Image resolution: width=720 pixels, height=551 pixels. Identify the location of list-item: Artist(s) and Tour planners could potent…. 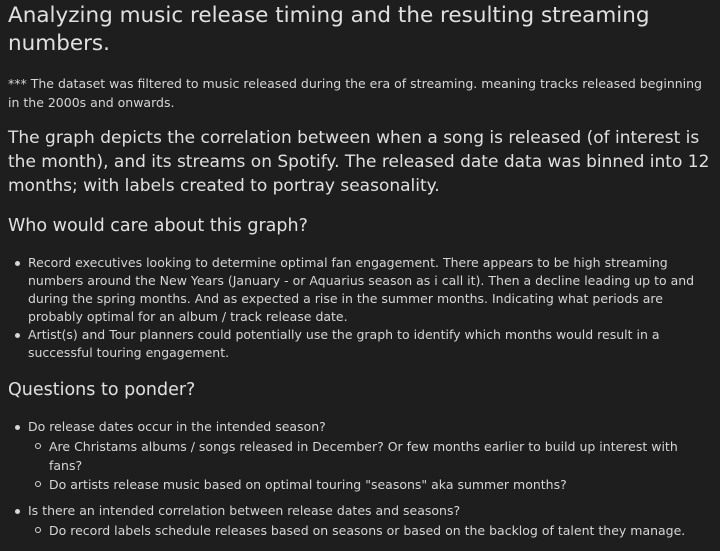
(360, 344).